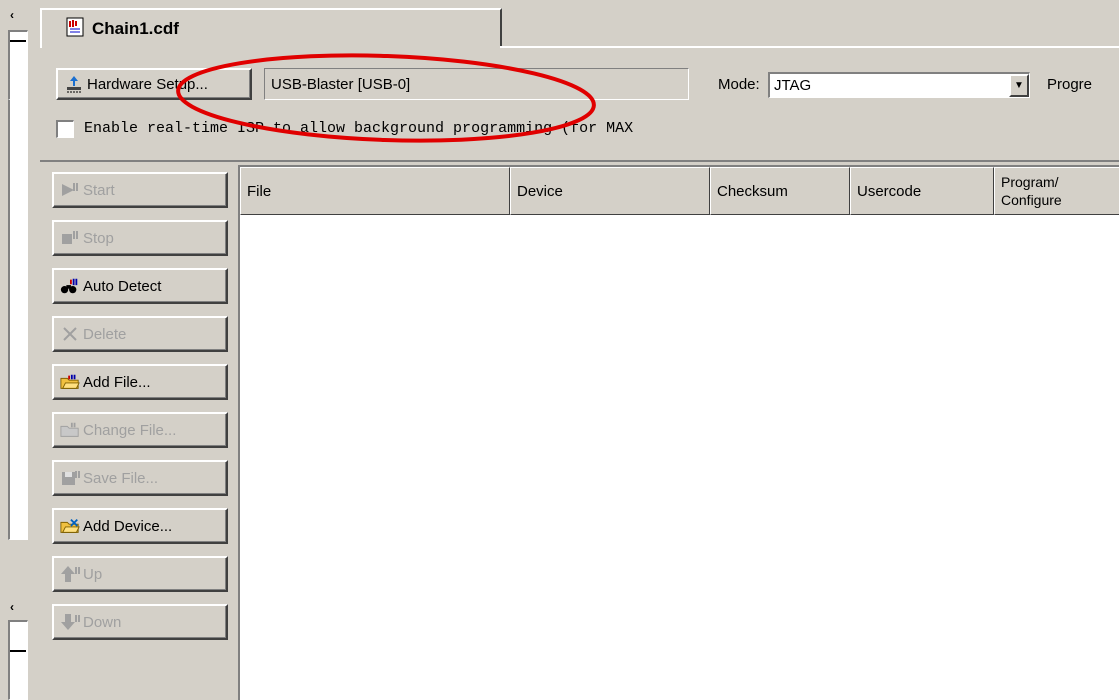  Describe the element at coordinates (140, 622) in the screenshot. I see `down-button: Down` at that location.